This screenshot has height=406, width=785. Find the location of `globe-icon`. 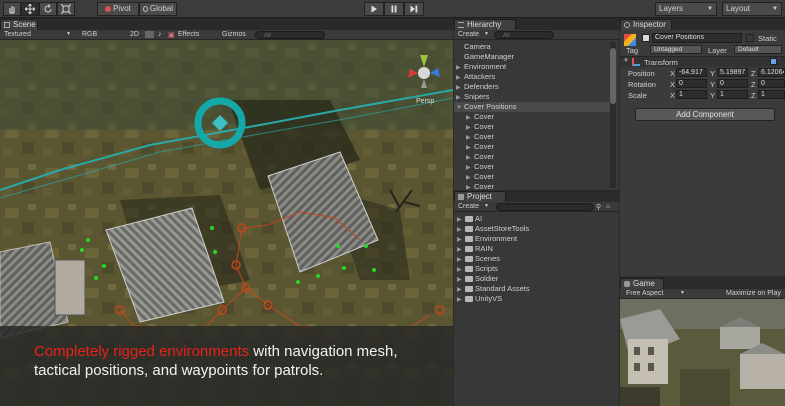

globe-icon is located at coordinates (145, 9).